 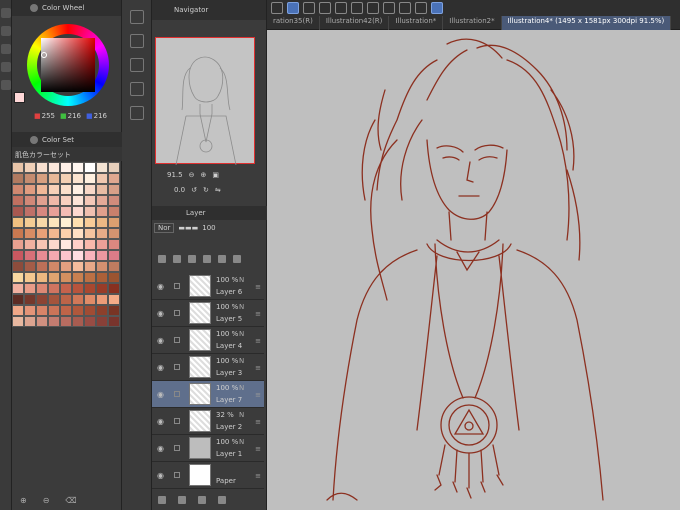 What do you see at coordinates (6, 49) in the screenshot?
I see `pen-tool-icon` at bounding box center [6, 49].